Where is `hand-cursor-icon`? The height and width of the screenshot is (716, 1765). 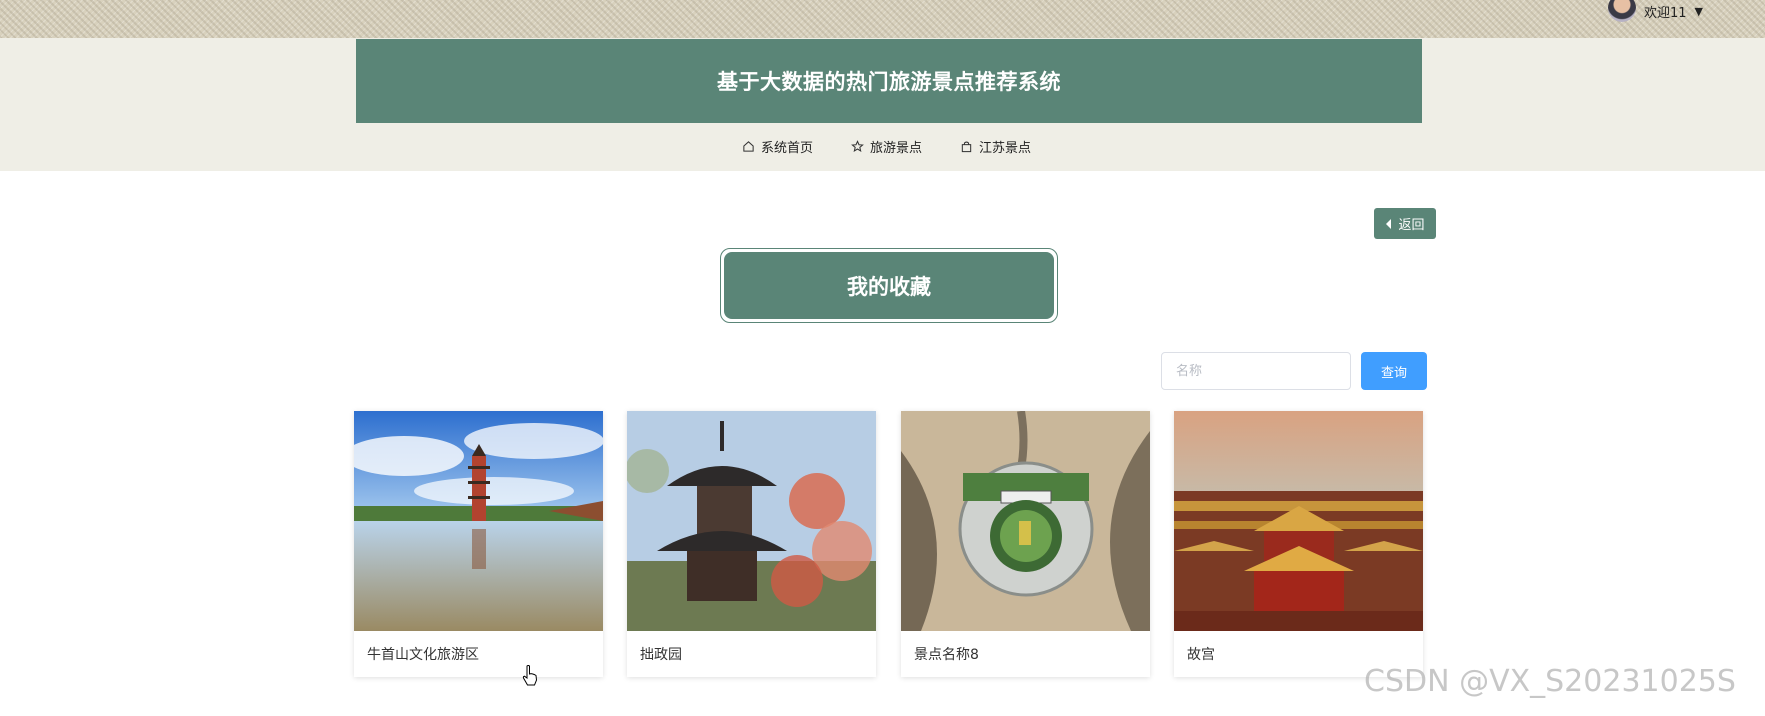 hand-cursor-icon is located at coordinates (530, 675).